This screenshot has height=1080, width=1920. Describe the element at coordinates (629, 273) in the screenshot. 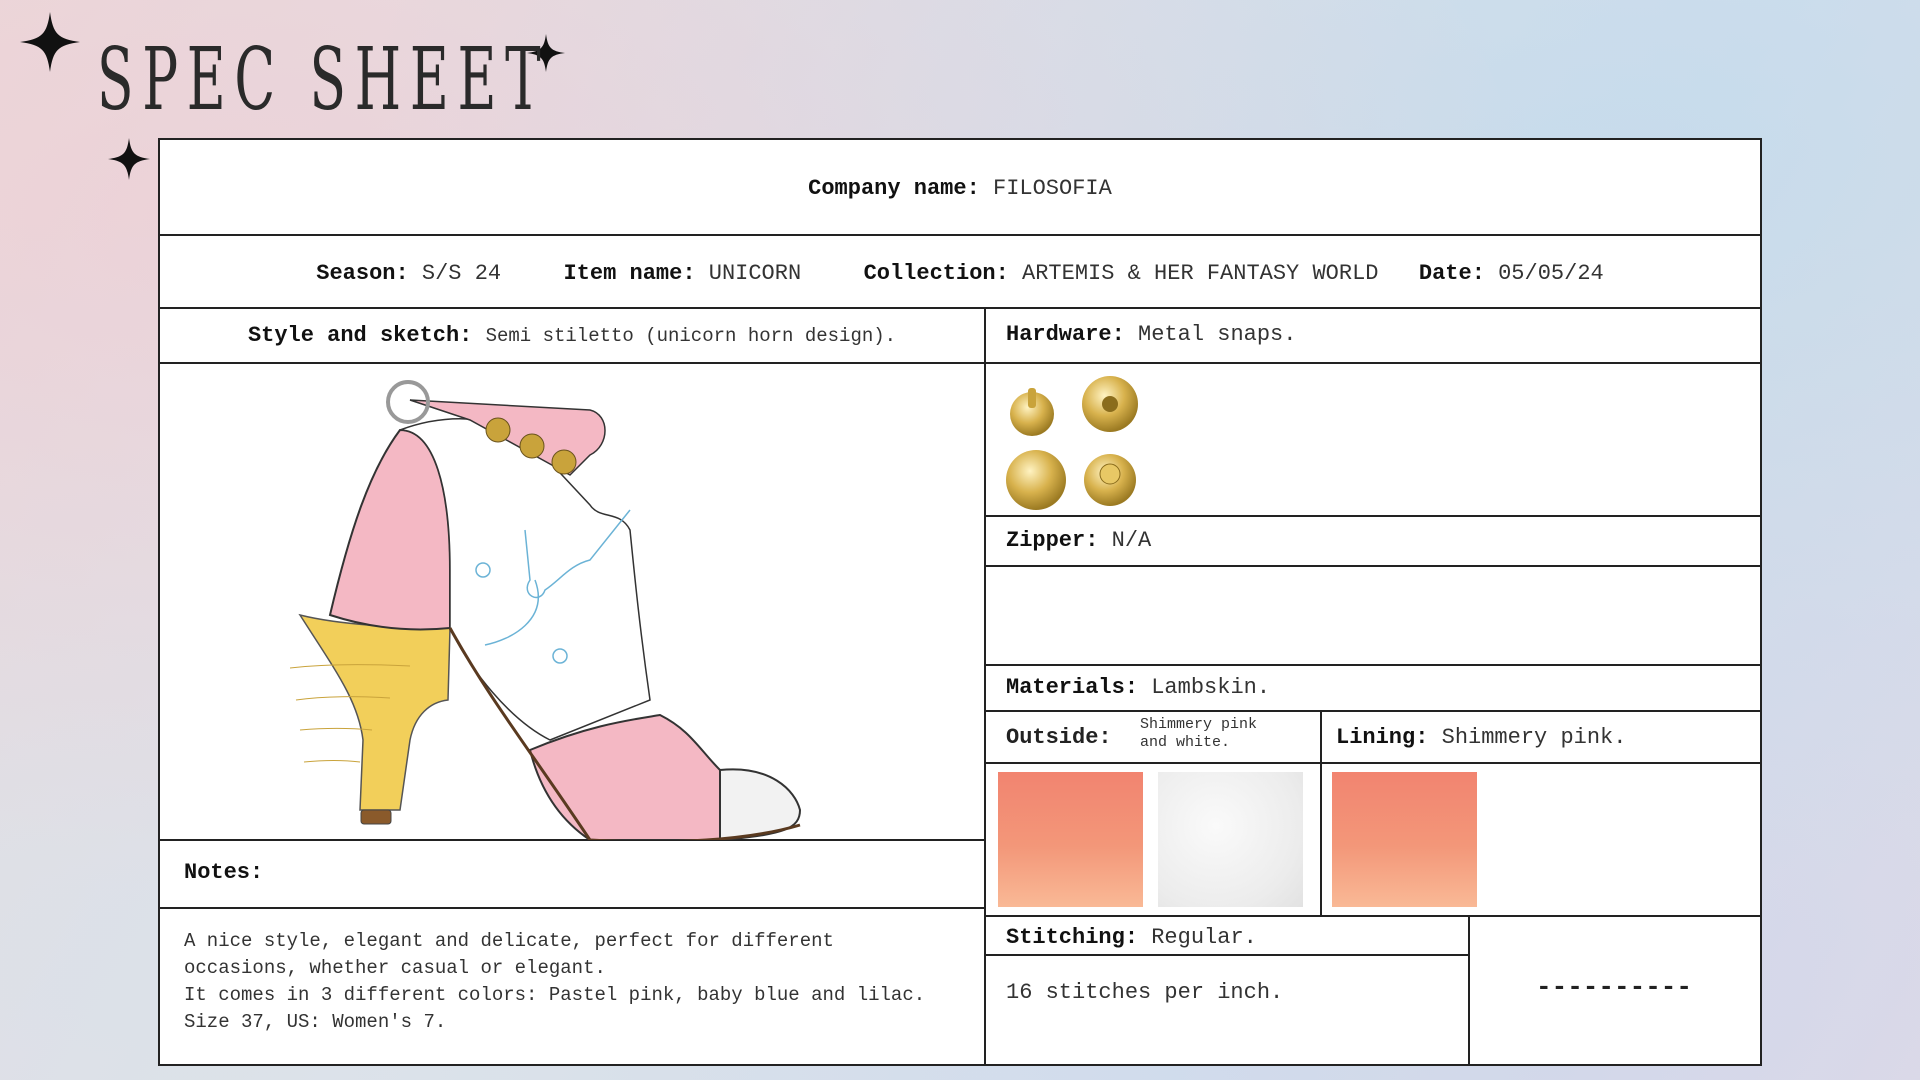

I see `item-name-label: Item name:` at that location.